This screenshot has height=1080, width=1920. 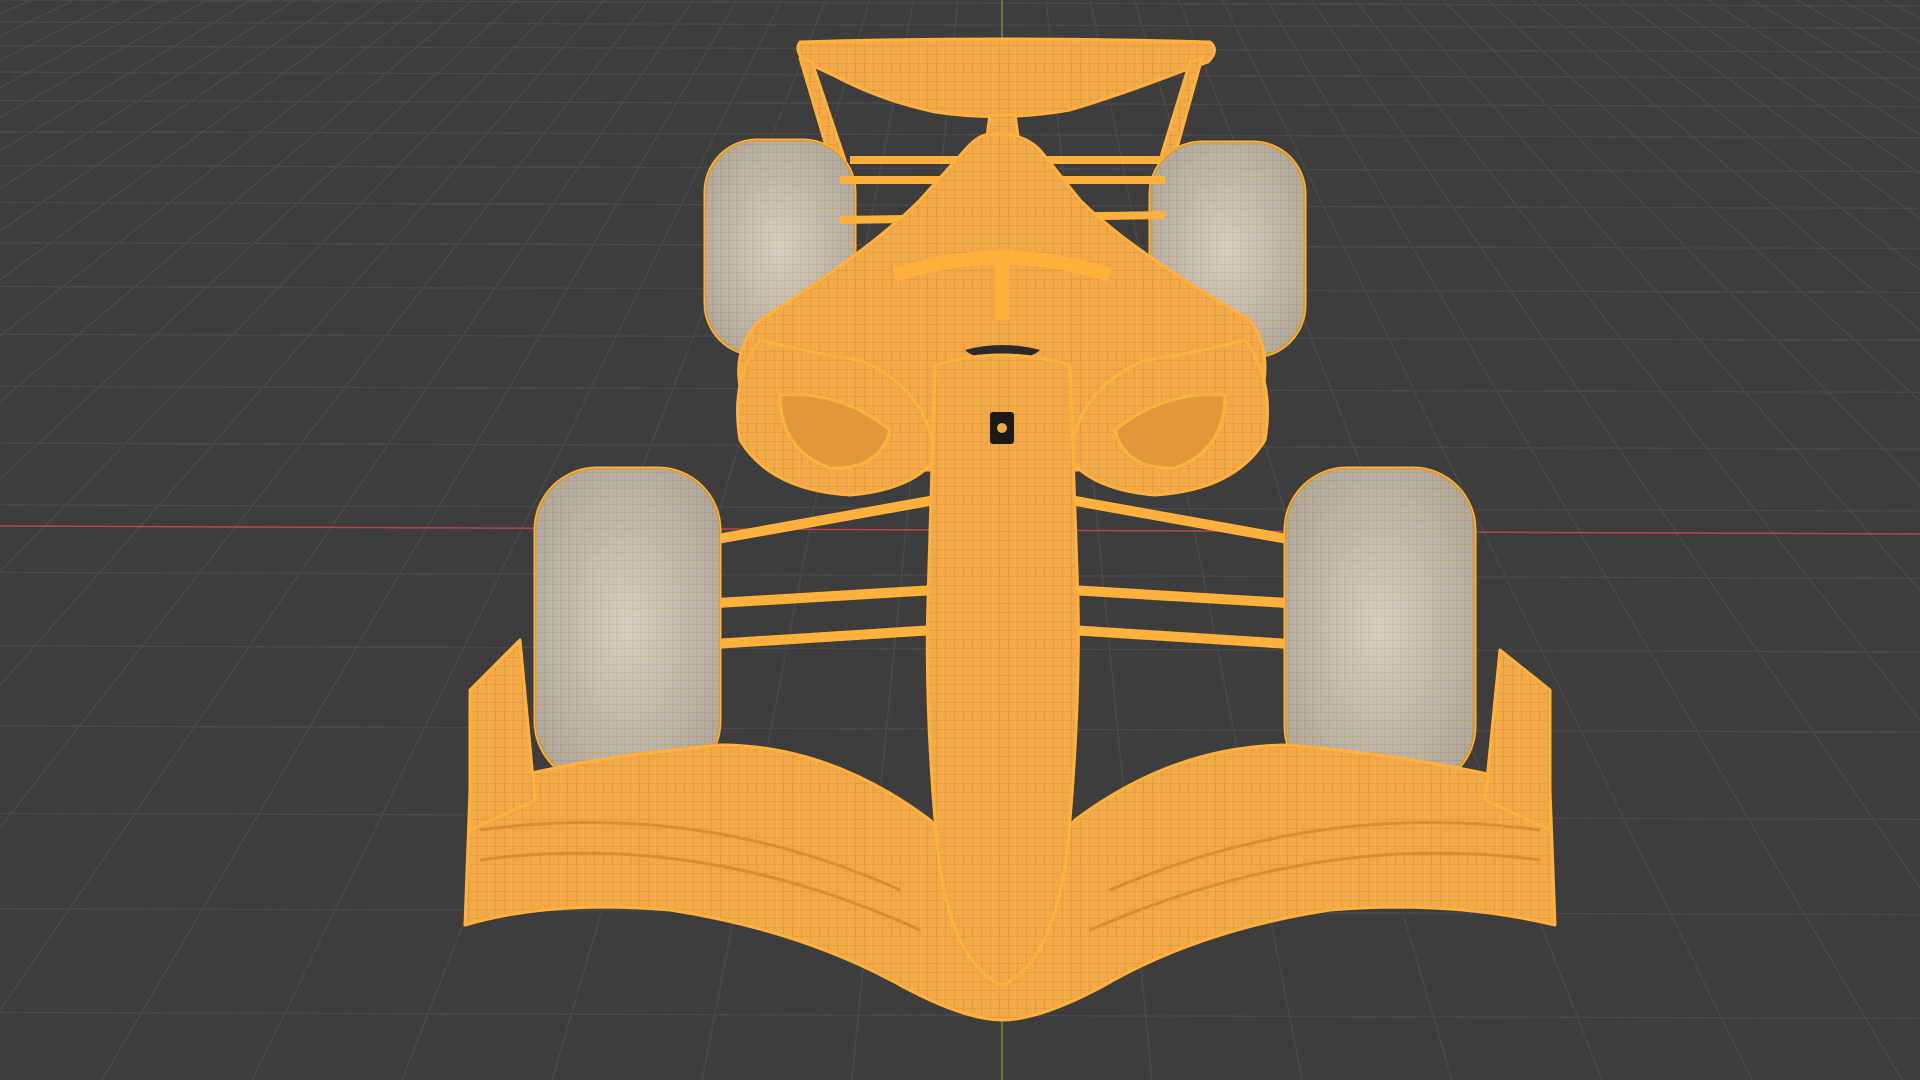 What do you see at coordinates (627, 625) in the screenshot?
I see `front-tyre-left` at bounding box center [627, 625].